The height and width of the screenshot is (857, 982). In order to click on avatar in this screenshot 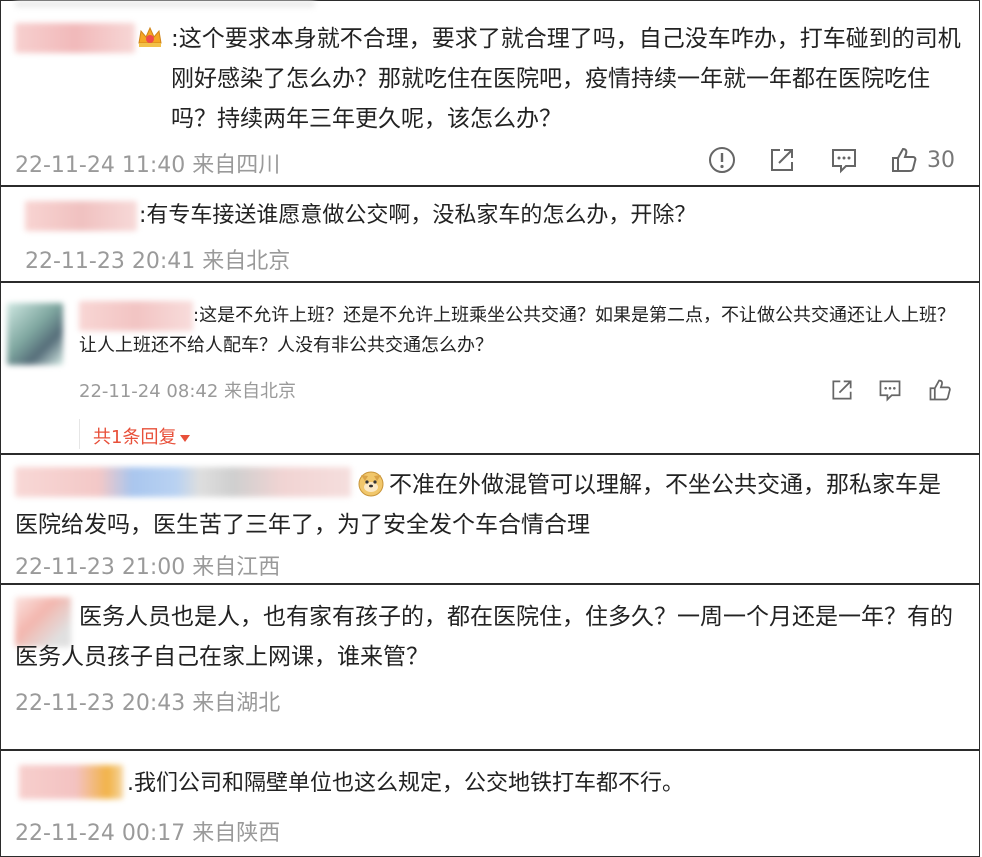, I will do `click(35, 334)`.